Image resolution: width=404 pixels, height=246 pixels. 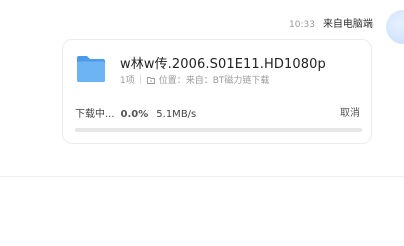 What do you see at coordinates (140, 79) in the screenshot?
I see `meta-divider` at bounding box center [140, 79].